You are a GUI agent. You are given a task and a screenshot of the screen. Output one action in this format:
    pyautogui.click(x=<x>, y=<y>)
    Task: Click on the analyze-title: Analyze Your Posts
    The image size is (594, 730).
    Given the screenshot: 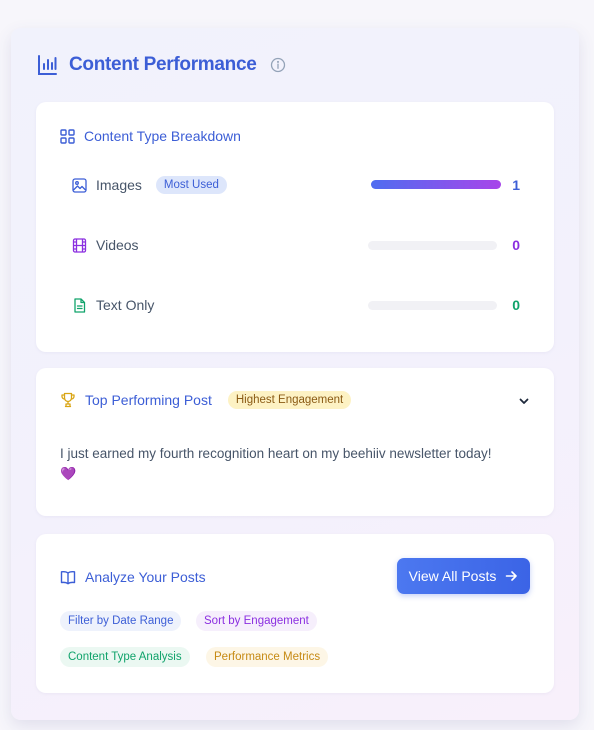 What is the action you would take?
    pyautogui.click(x=145, y=577)
    